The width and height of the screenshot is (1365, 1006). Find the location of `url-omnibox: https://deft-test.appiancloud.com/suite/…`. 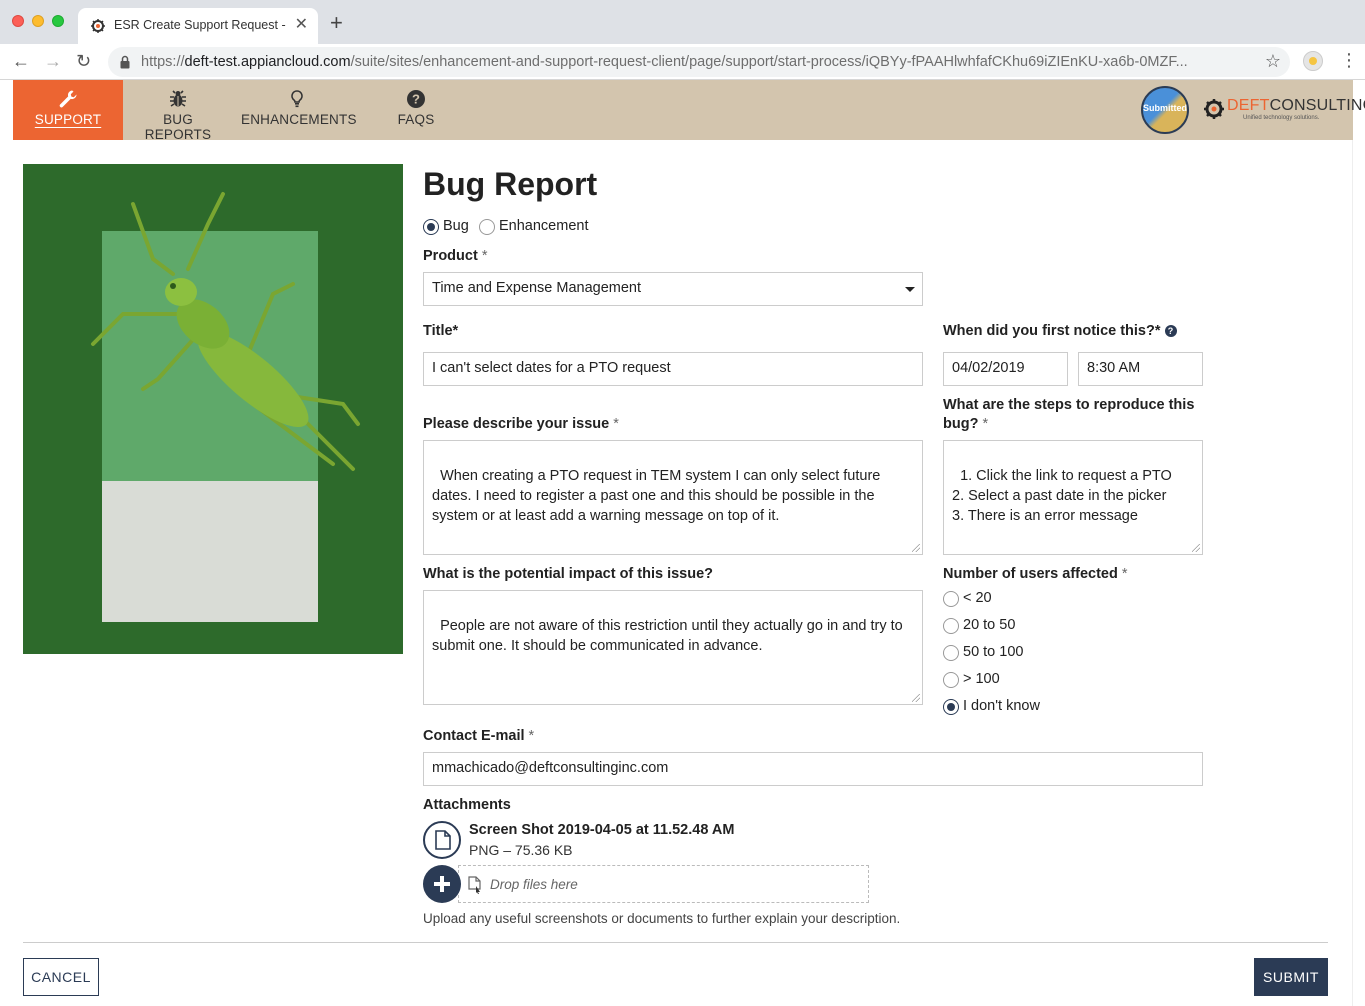

url-omnibox: https://deft-test.appiancloud.com/suite/… is located at coordinates (699, 62).